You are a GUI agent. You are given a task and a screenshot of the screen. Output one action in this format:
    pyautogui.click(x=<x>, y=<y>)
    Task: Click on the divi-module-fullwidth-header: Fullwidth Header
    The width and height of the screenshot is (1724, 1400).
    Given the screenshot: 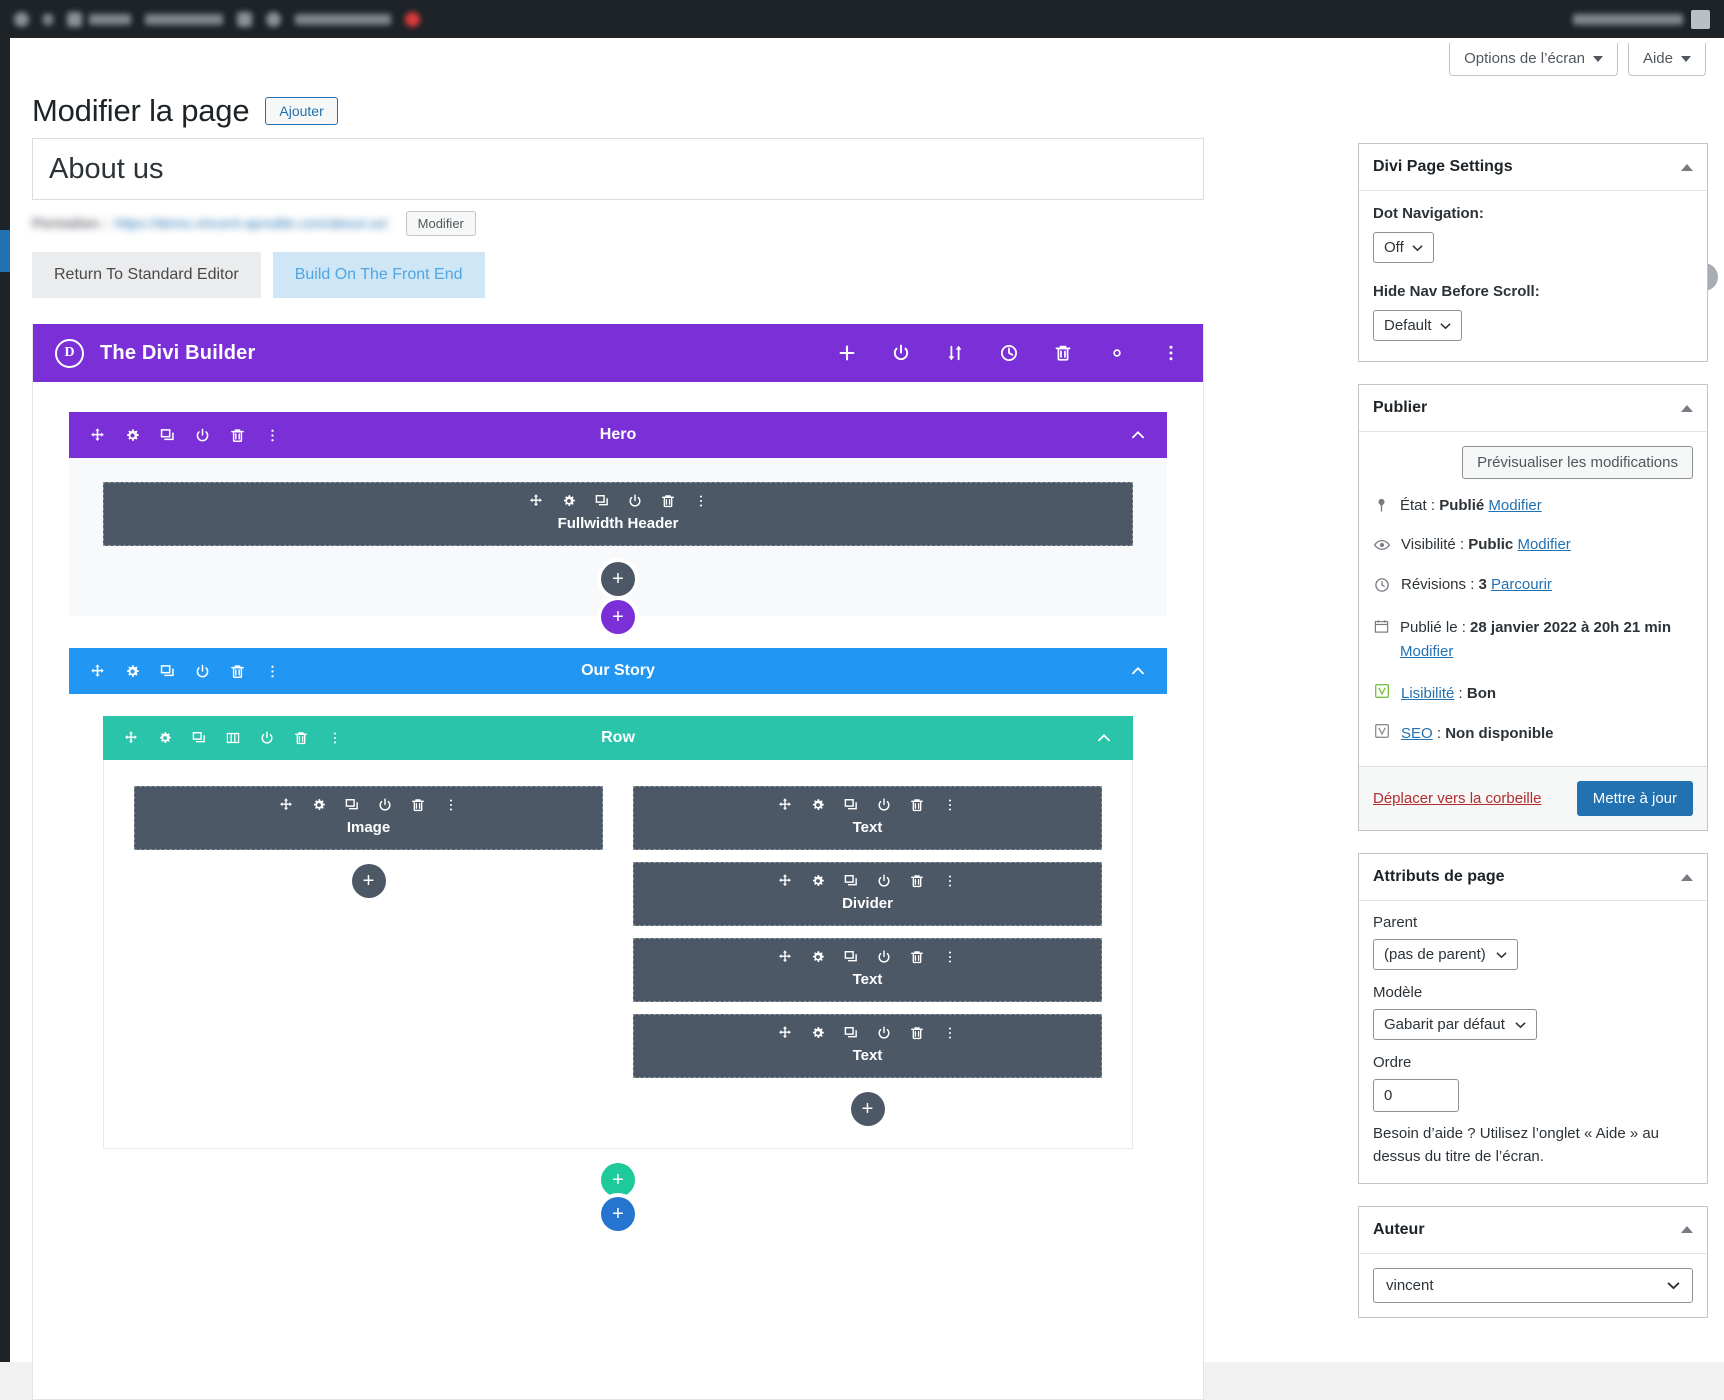 What is the action you would take?
    pyautogui.click(x=618, y=514)
    